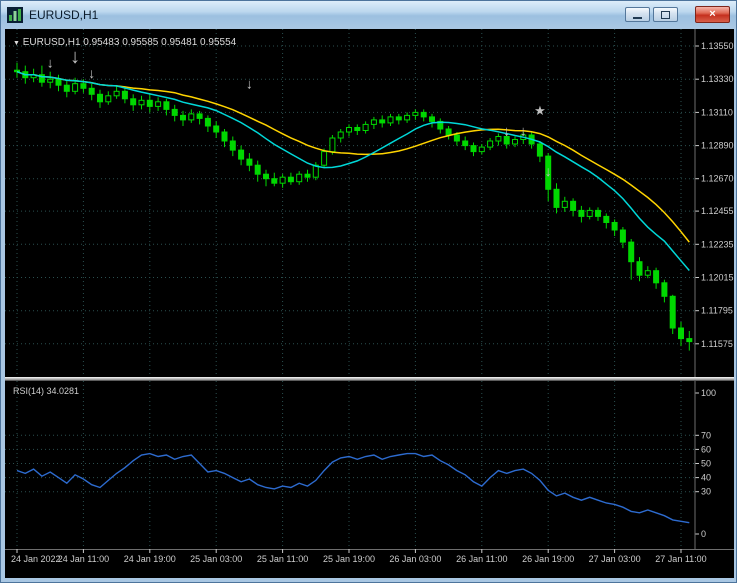 The height and width of the screenshot is (583, 737). Describe the element at coordinates (706, 478) in the screenshot. I see `rsi-axis-label: 40` at that location.